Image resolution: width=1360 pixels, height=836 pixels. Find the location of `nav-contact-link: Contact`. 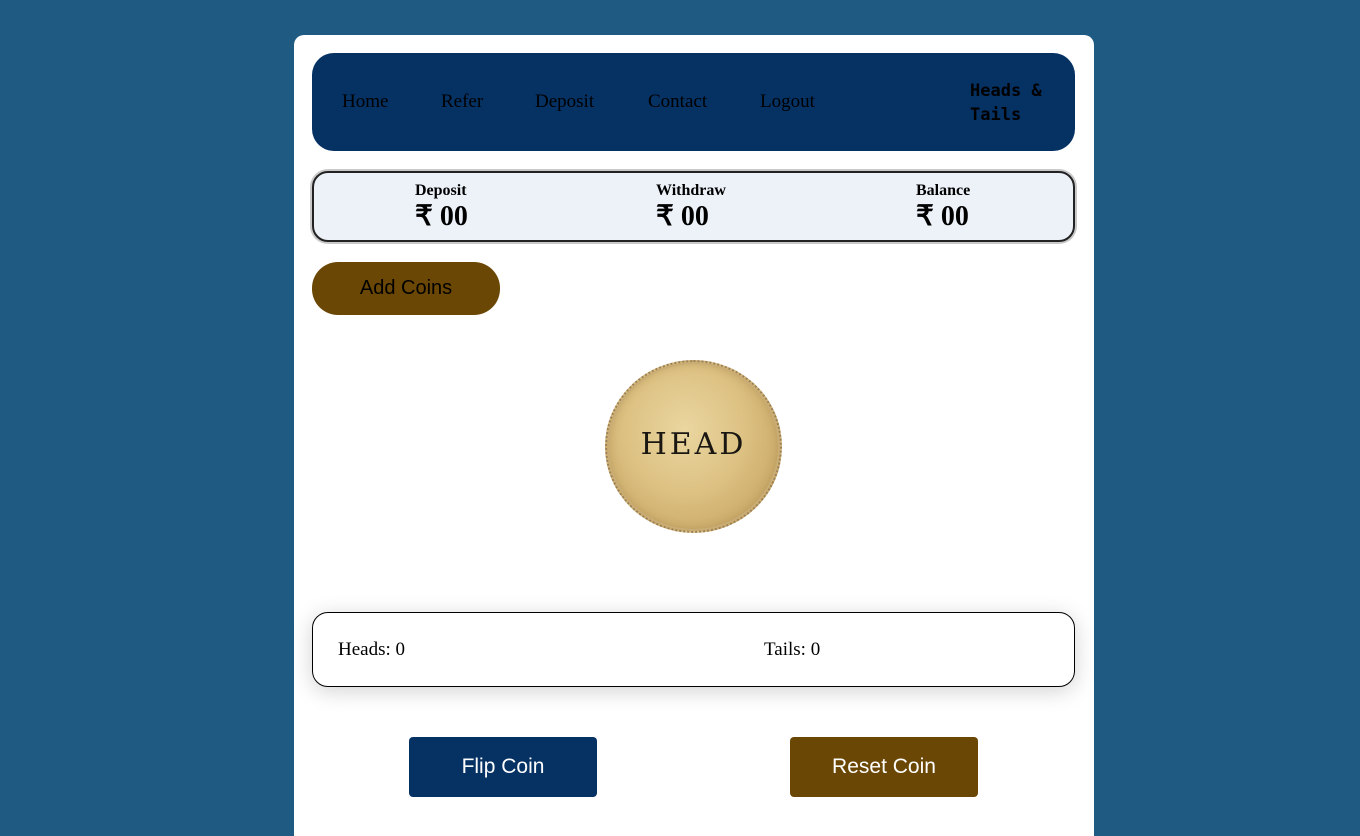

nav-contact-link: Contact is located at coordinates (677, 102).